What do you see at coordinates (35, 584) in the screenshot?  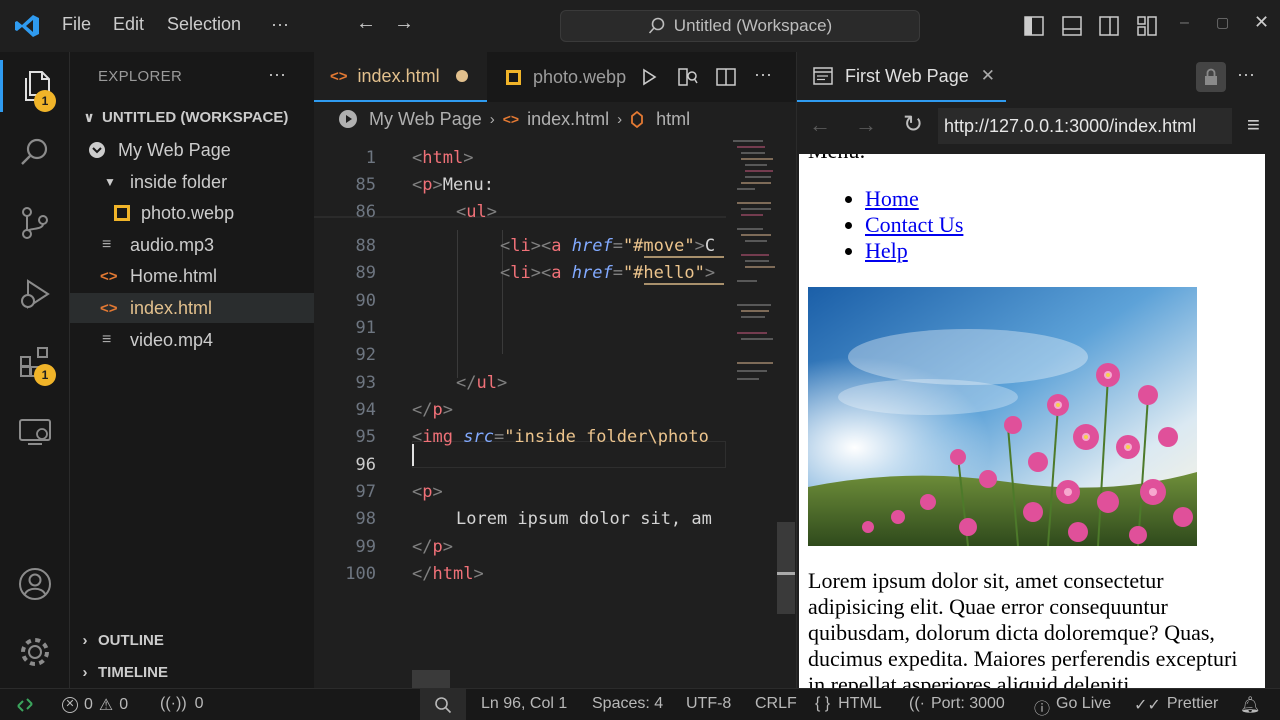 I see `accounts-activity` at bounding box center [35, 584].